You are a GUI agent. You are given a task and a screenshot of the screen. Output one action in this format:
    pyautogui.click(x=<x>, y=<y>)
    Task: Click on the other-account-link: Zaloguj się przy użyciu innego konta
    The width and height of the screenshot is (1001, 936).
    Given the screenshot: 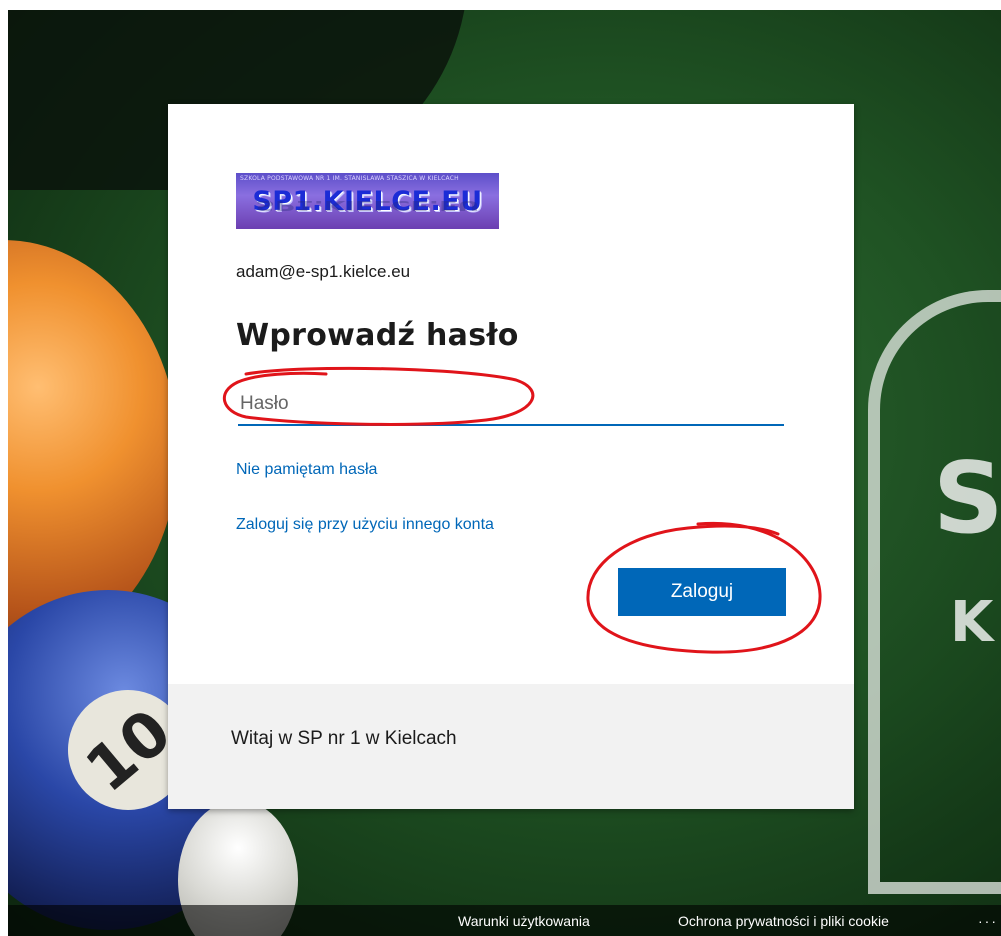 What is the action you would take?
    pyautogui.click(x=365, y=525)
    